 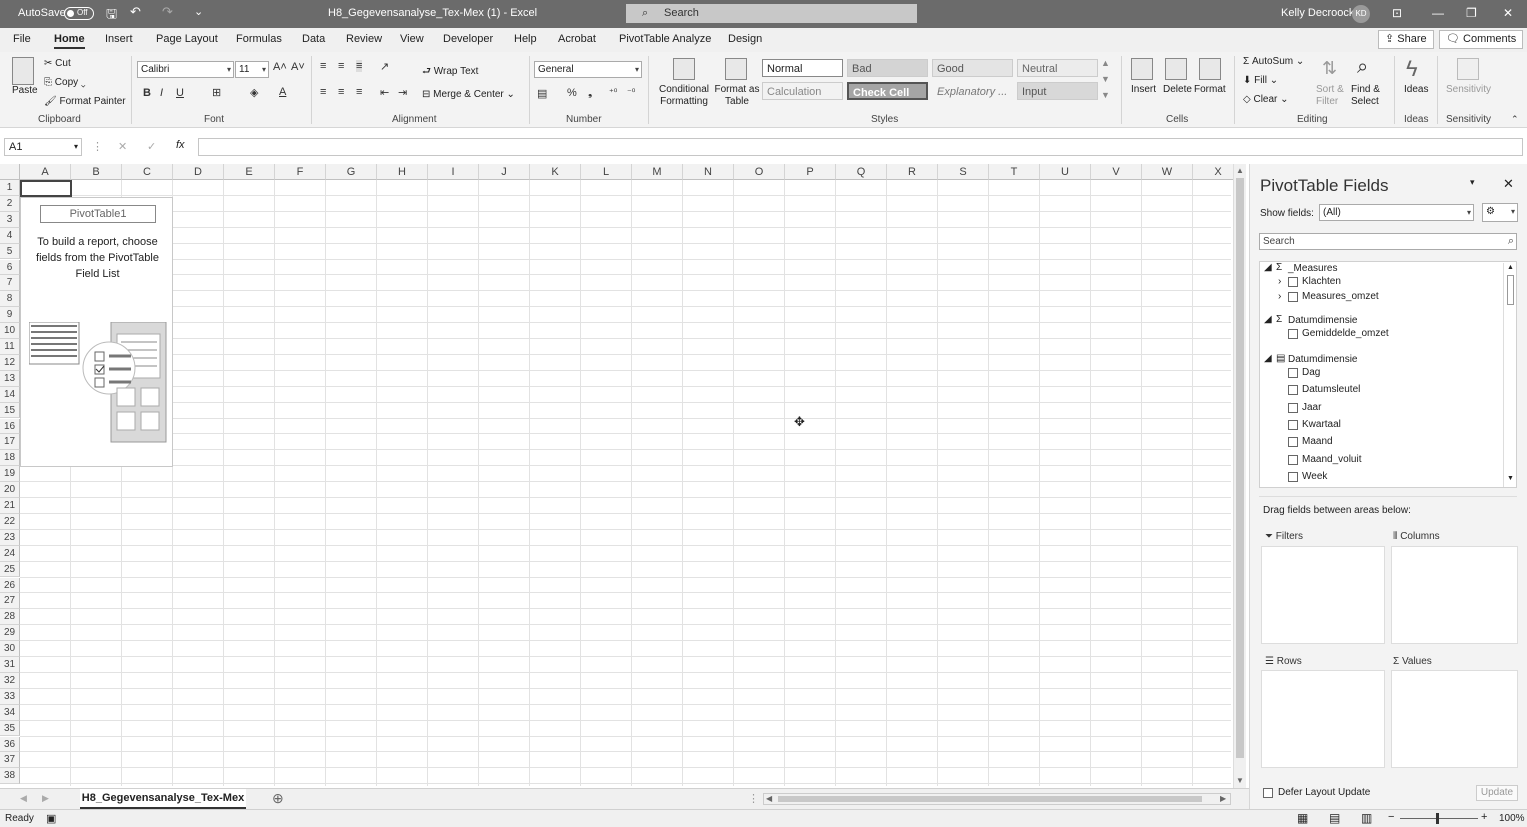 What do you see at coordinates (359, 66) in the screenshot?
I see `align-bottom-icon: ≡` at bounding box center [359, 66].